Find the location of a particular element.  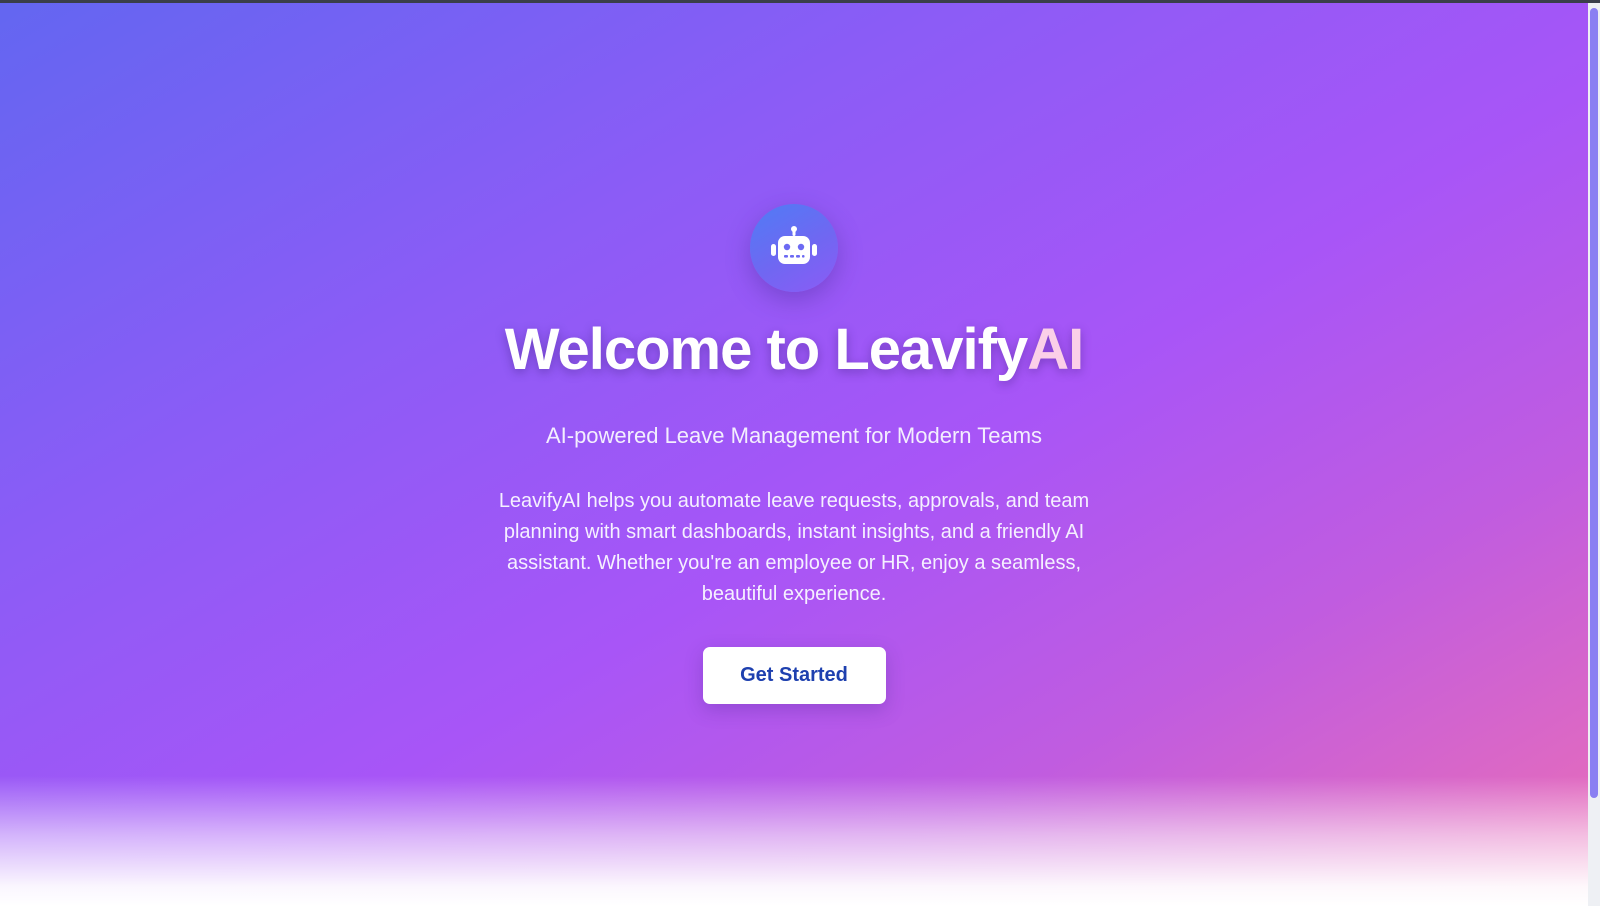

hero-title: Welcome to LeavifyAI is located at coordinates (794, 349).